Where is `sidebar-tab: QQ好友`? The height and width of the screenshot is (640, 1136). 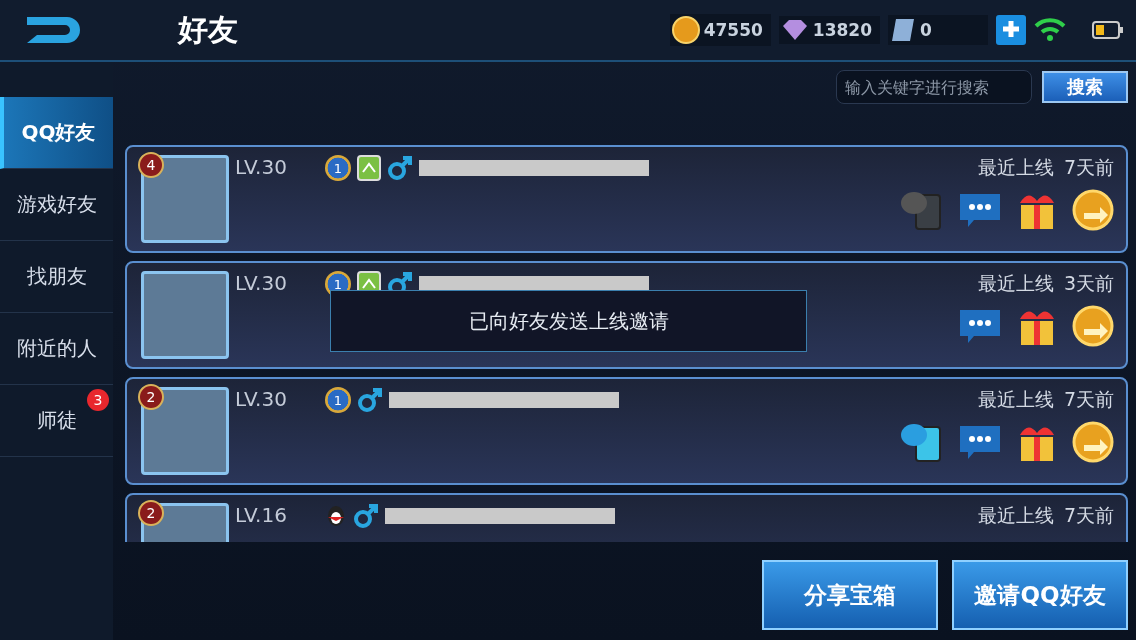 sidebar-tab: QQ好友 is located at coordinates (56, 133).